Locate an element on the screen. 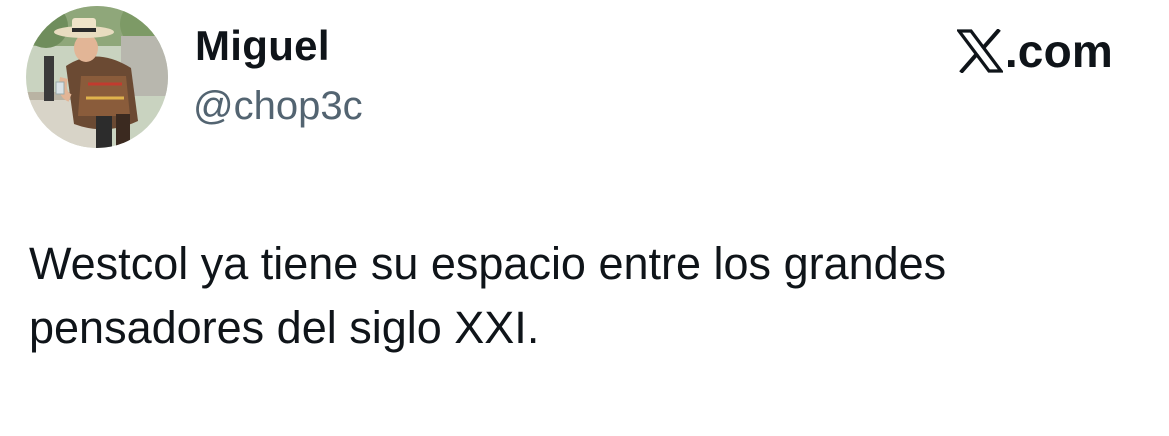 This screenshot has height=436, width=1169. author-handle: @chop3c is located at coordinates (278, 106).